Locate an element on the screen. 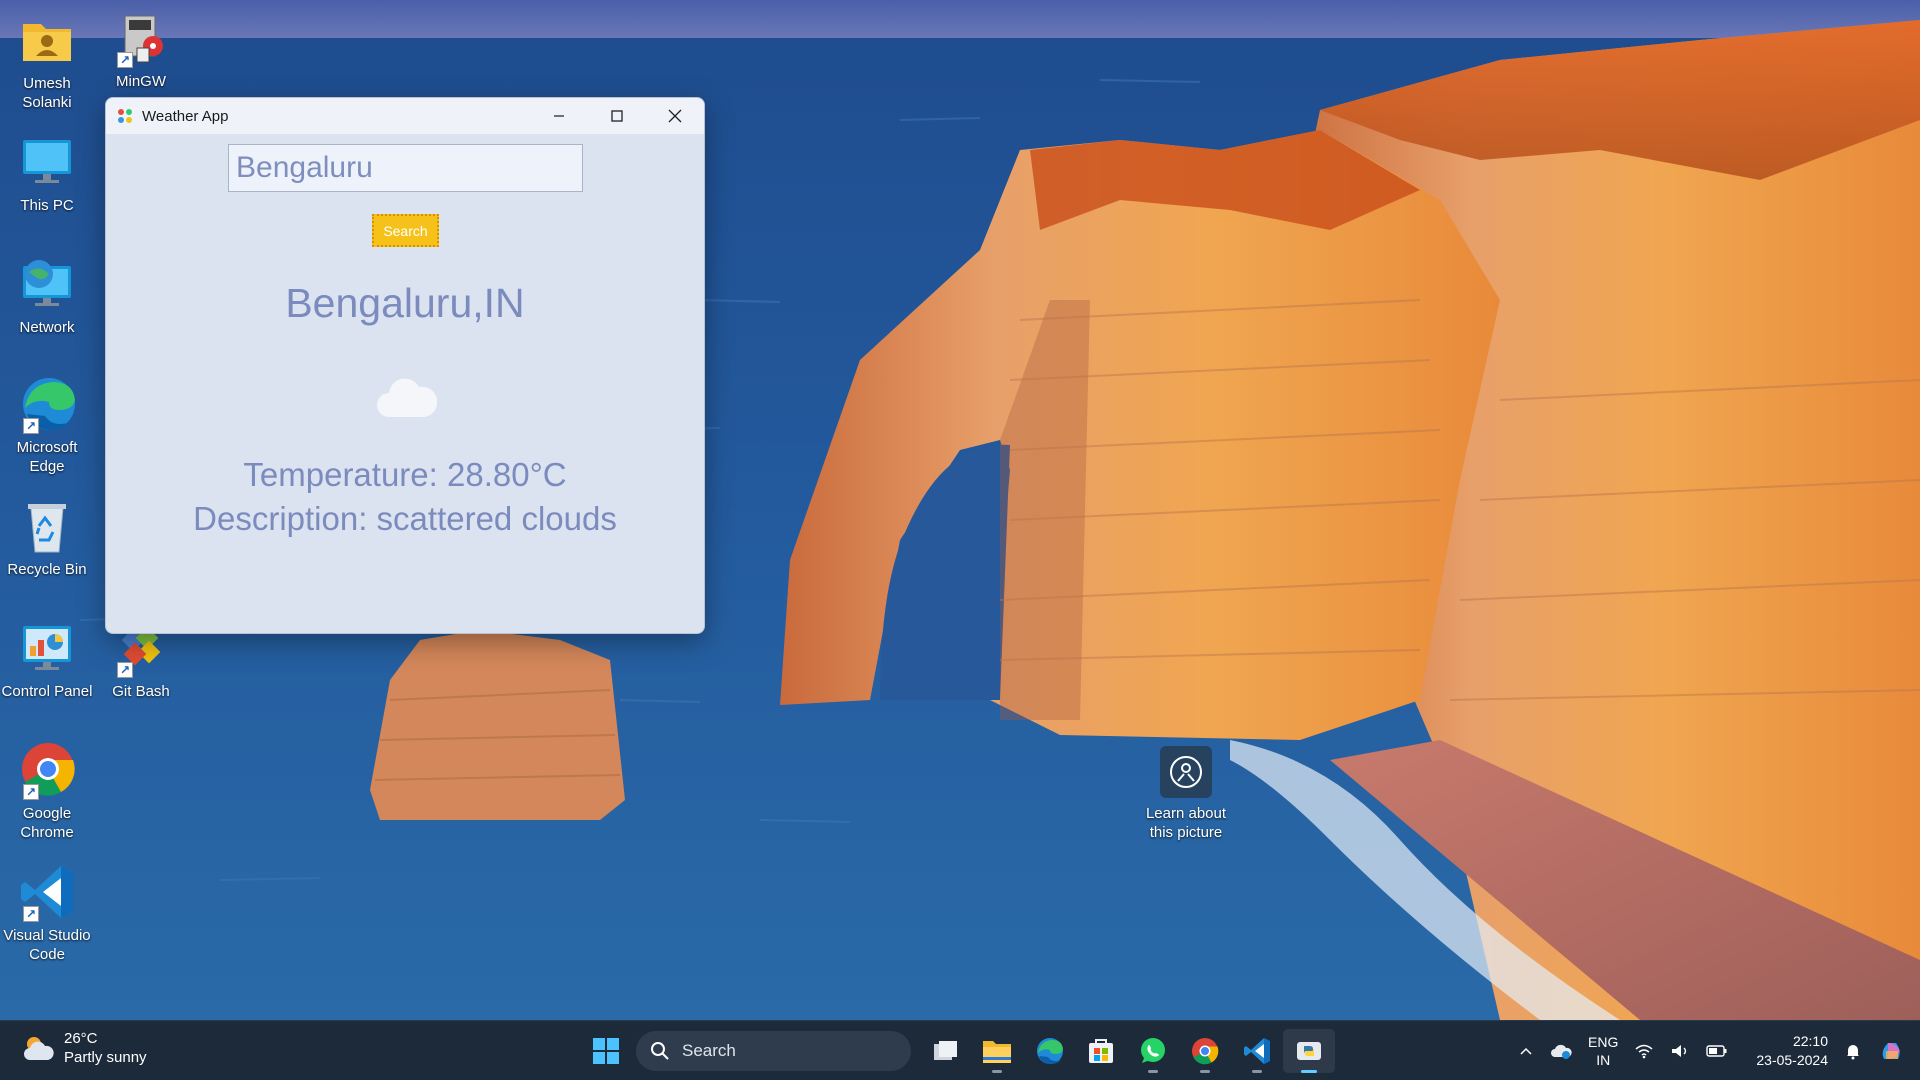 The image size is (1920, 1080). task-view-icon is located at coordinates (945, 1050).